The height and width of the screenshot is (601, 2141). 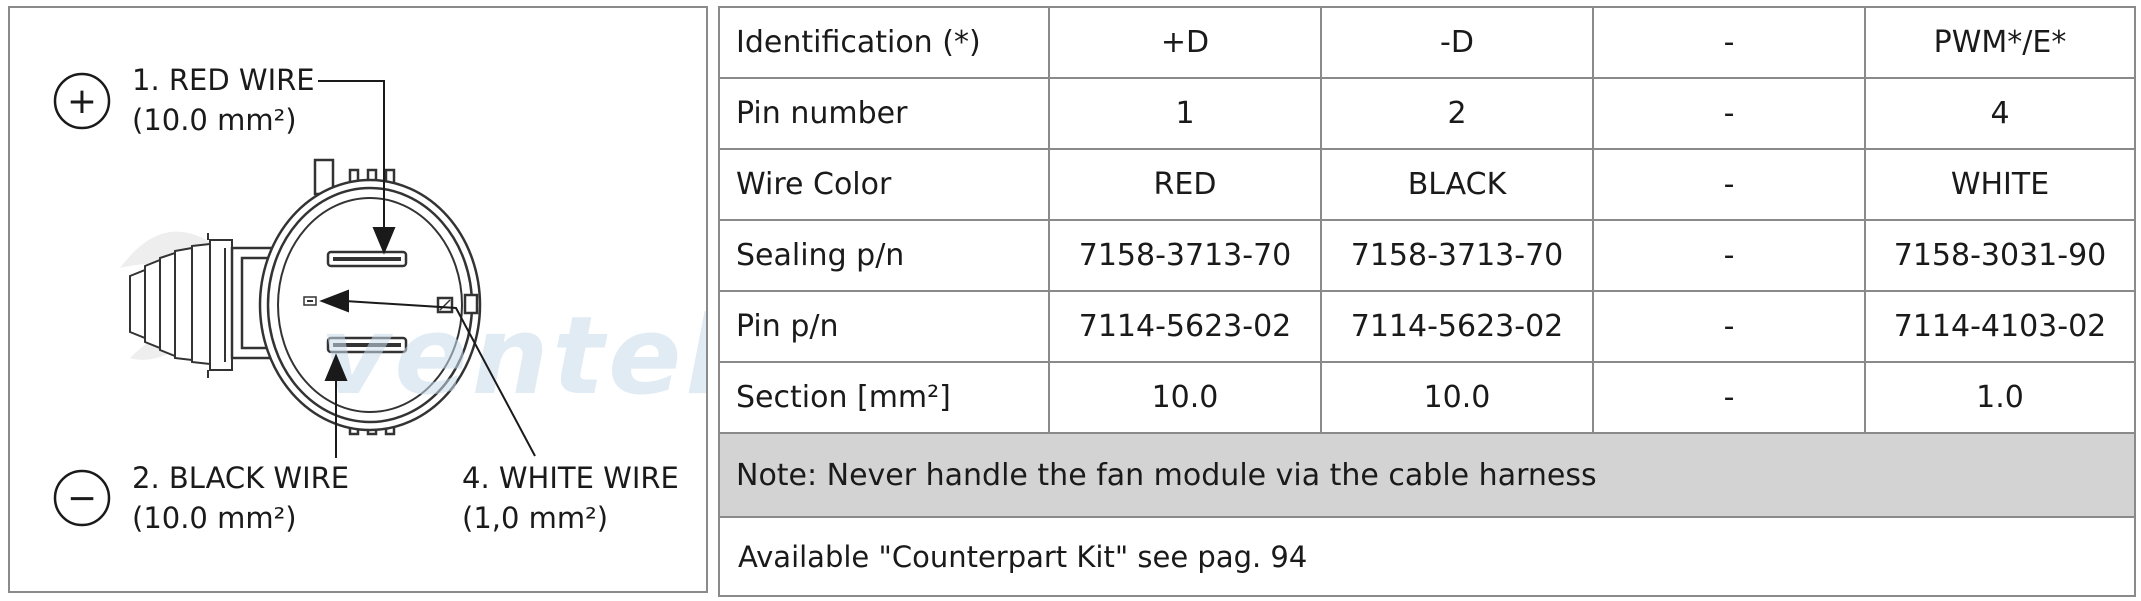 I want to click on row-header: Pin p/n, so click(x=884, y=326).